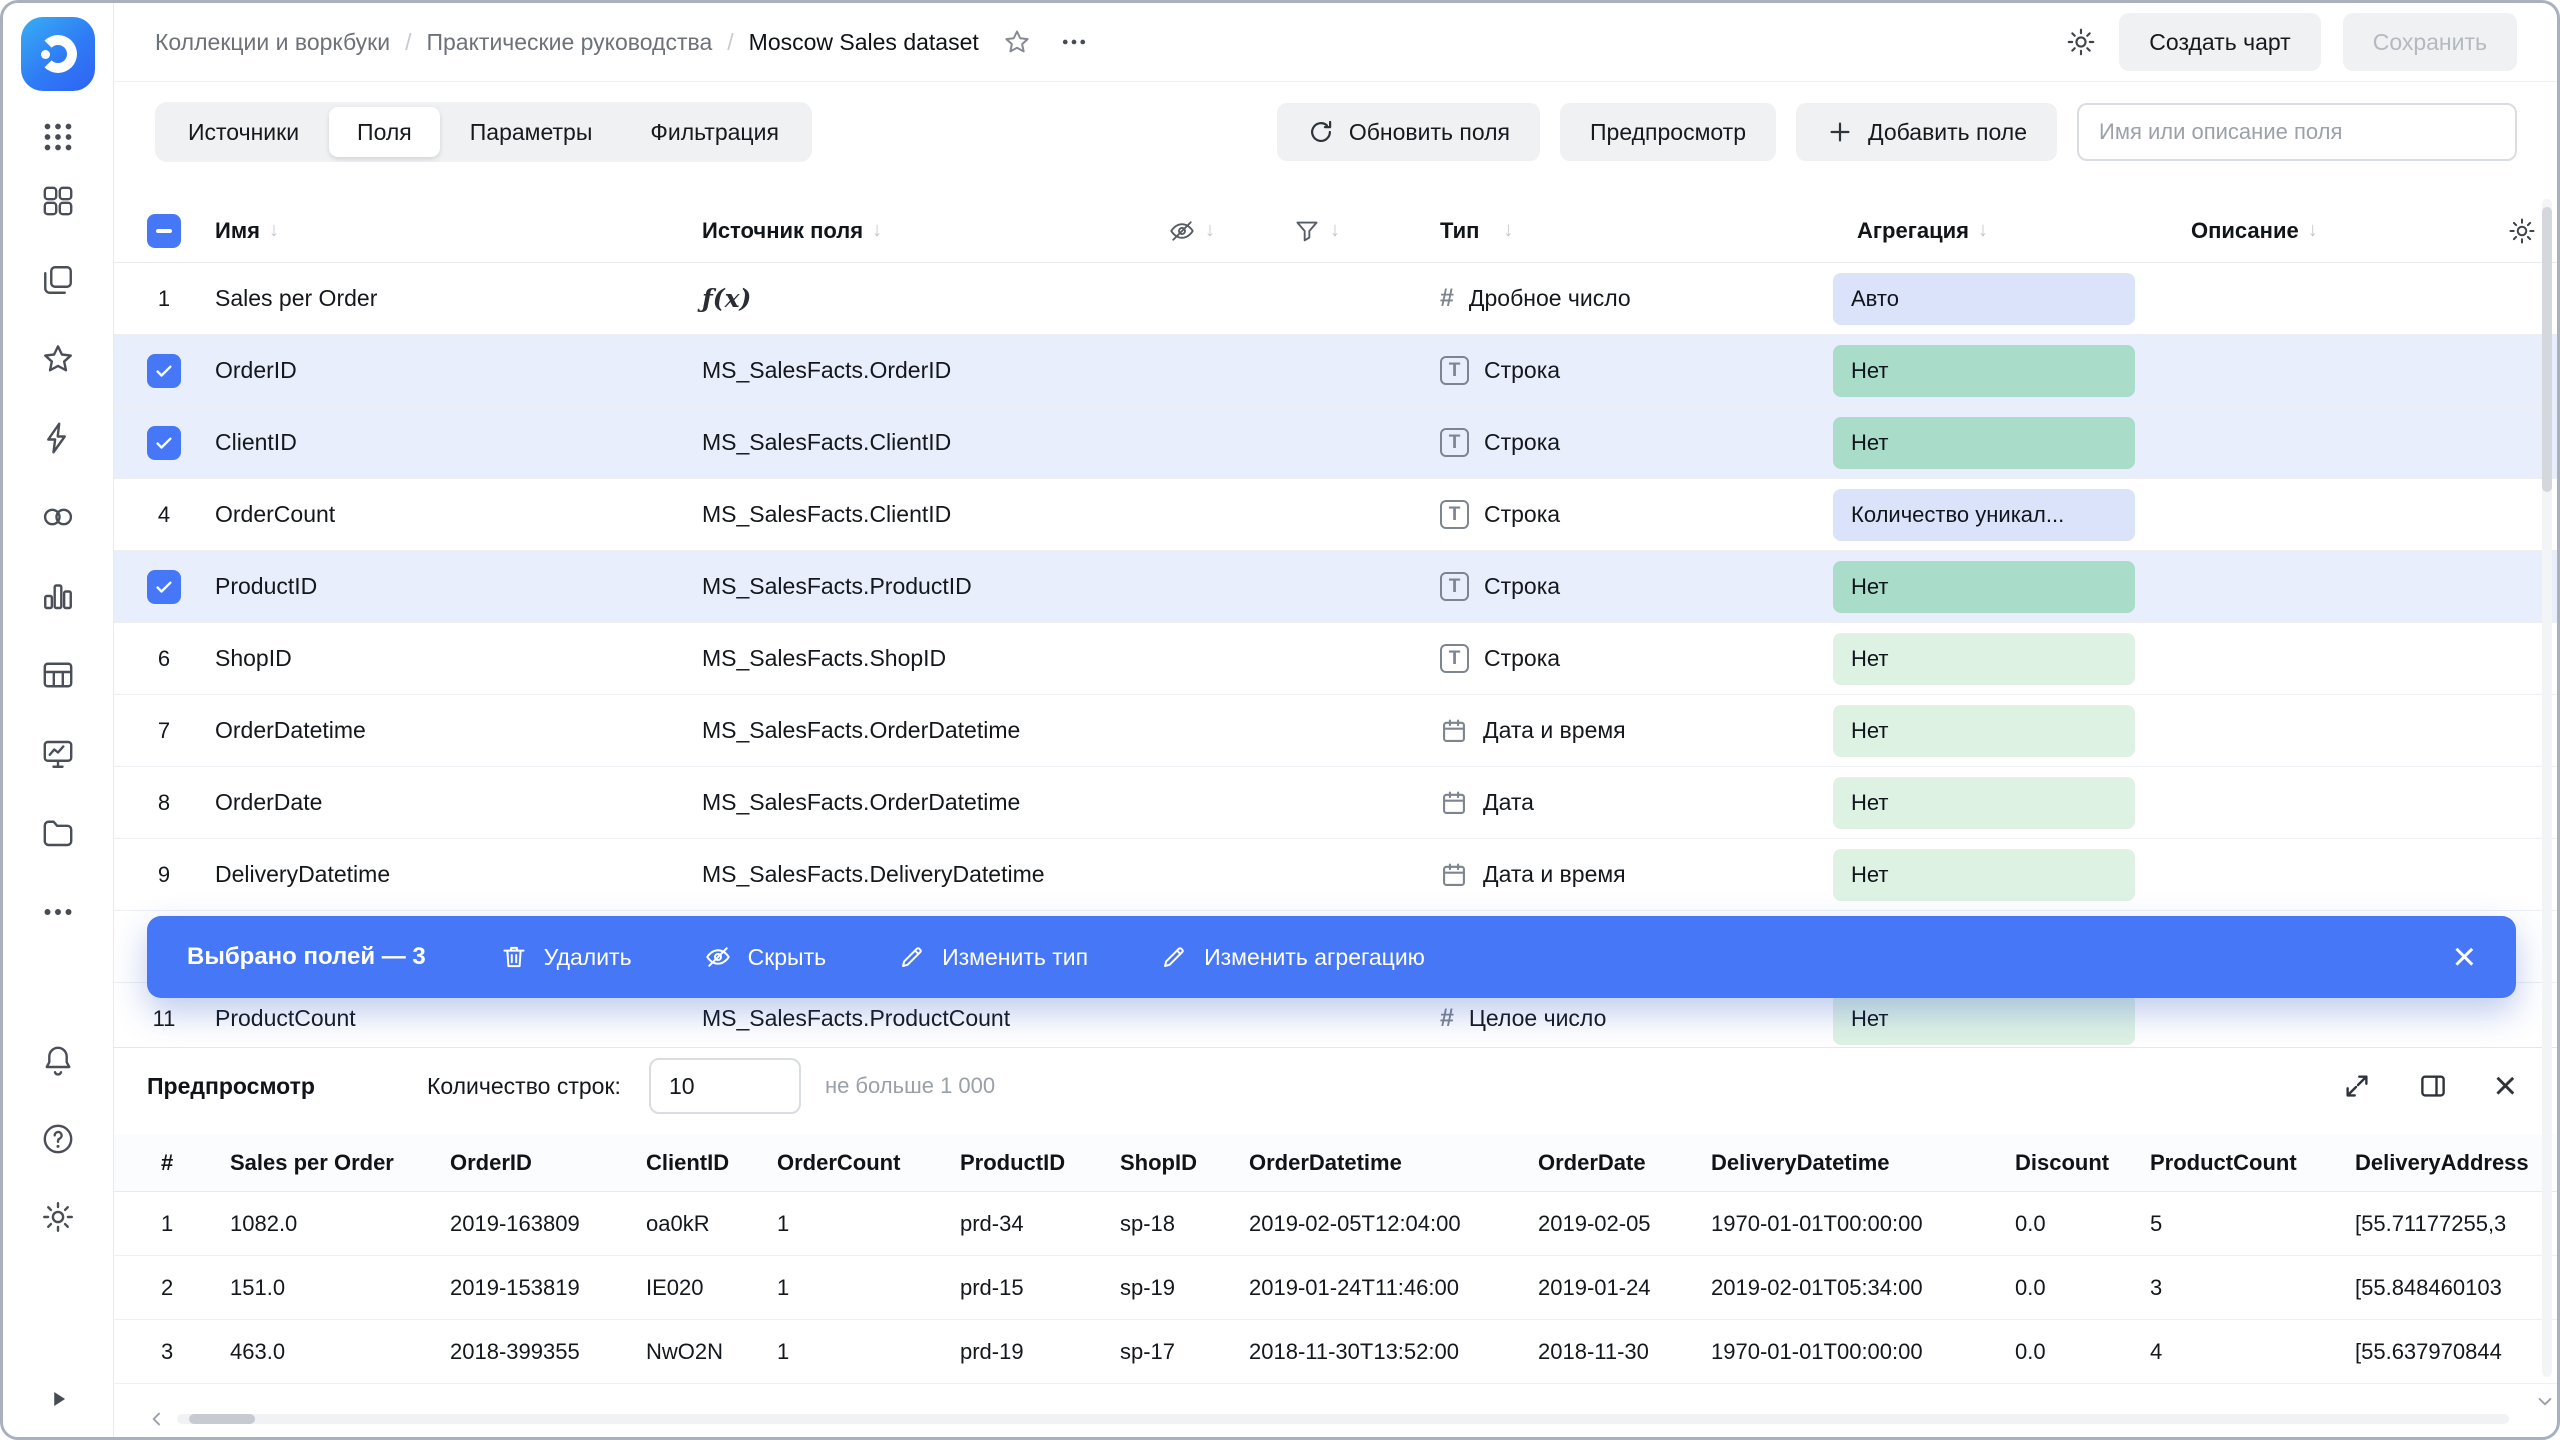  Describe the element at coordinates (1335, 299) in the screenshot. I see `field-row: 1 Sales per Order ƒ(x) # Дробное число Авто` at that location.